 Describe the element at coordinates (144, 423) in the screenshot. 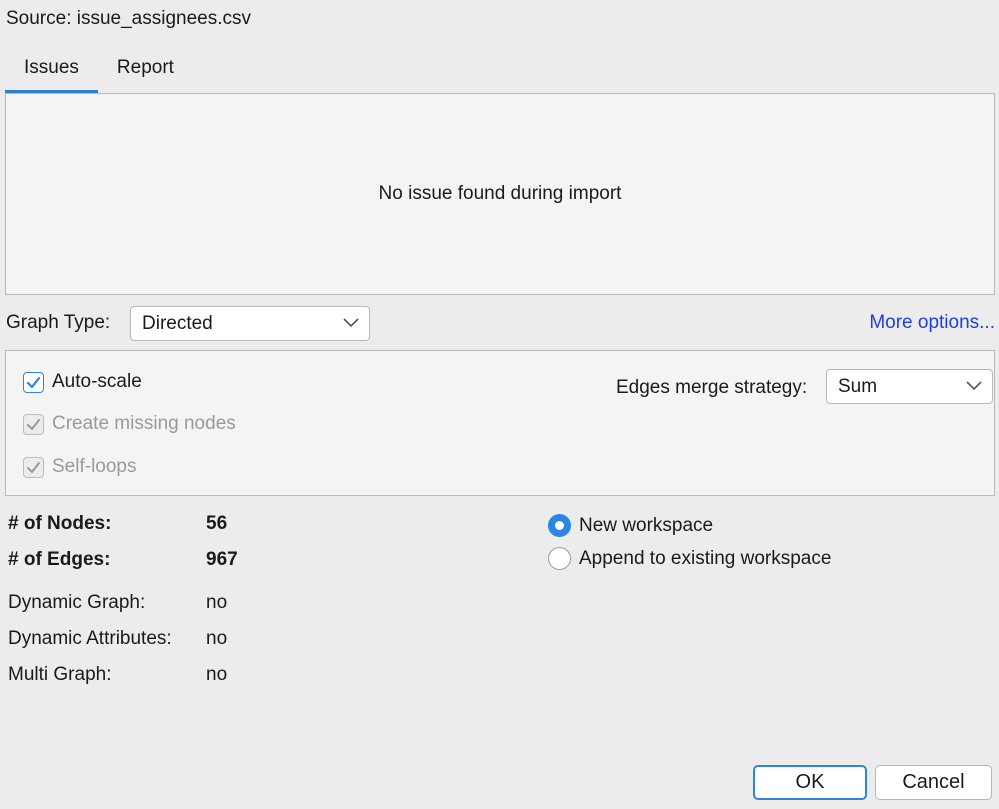

I see `create-missing-nodes-label: Create missing nodes` at that location.